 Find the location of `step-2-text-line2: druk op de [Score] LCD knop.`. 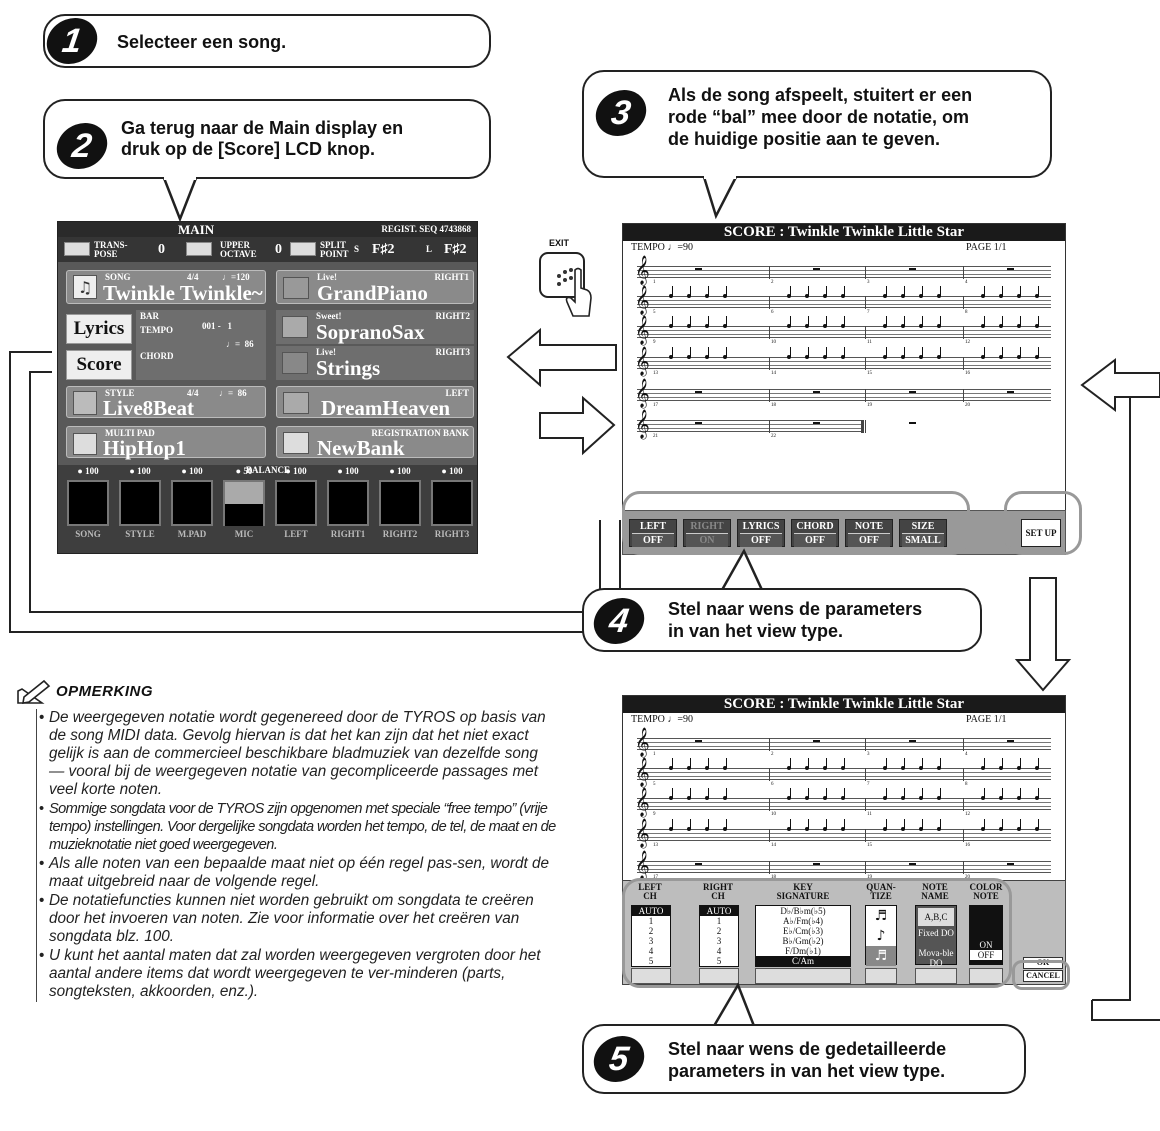

step-2-text-line2: druk op de [Score] LCD knop. is located at coordinates (248, 149).